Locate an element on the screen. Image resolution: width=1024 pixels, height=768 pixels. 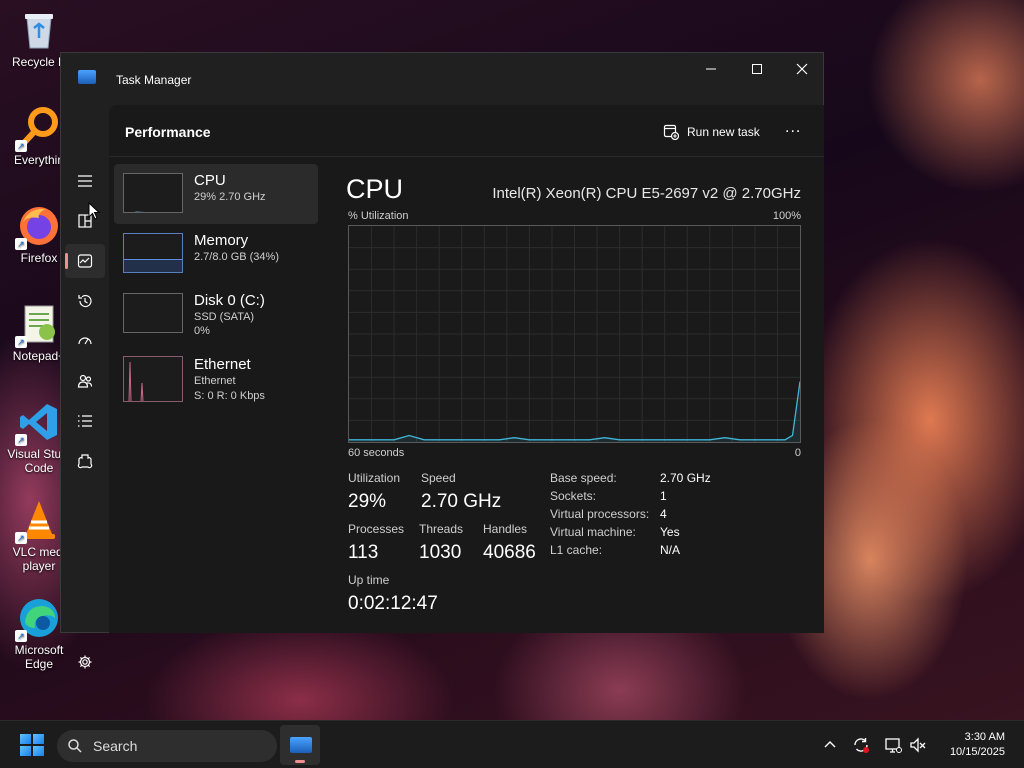
volume-muted-icon is located at coordinates (918, 745).